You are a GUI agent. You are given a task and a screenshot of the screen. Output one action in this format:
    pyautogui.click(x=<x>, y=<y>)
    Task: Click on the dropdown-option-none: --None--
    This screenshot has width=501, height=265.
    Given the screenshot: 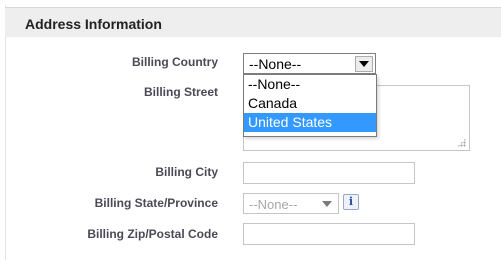 What is the action you would take?
    pyautogui.click(x=310, y=84)
    